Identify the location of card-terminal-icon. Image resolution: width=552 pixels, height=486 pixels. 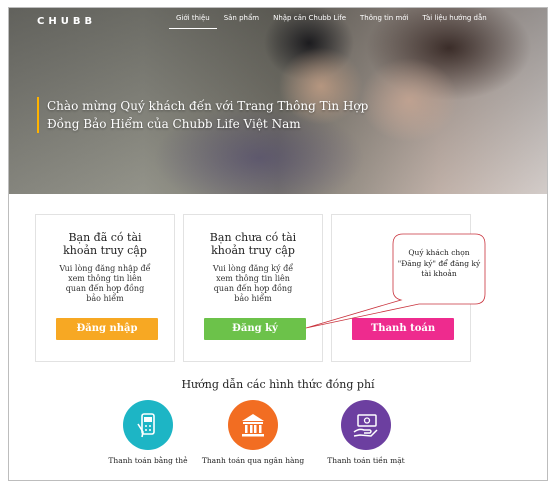
(148, 425).